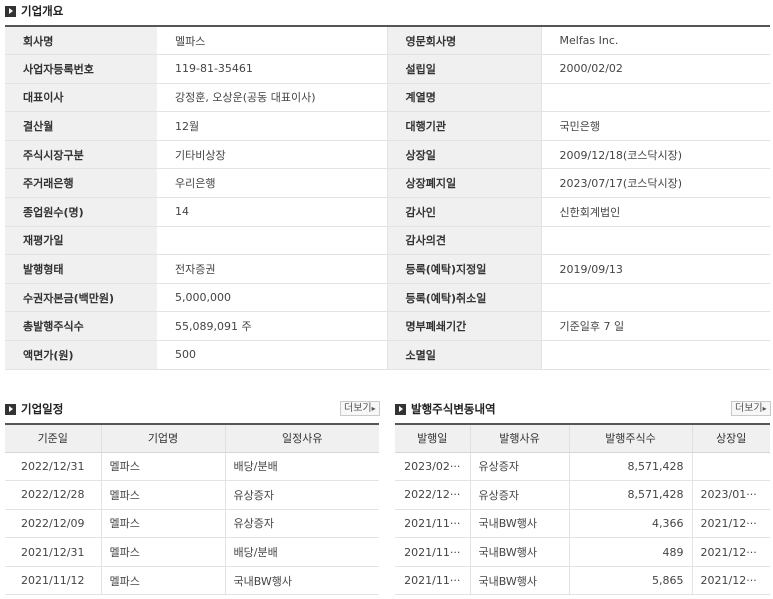 This screenshot has height=599, width=773. I want to click on table-row: 2021/11··· 국내BW행사 489 2021/12···, so click(582, 552).